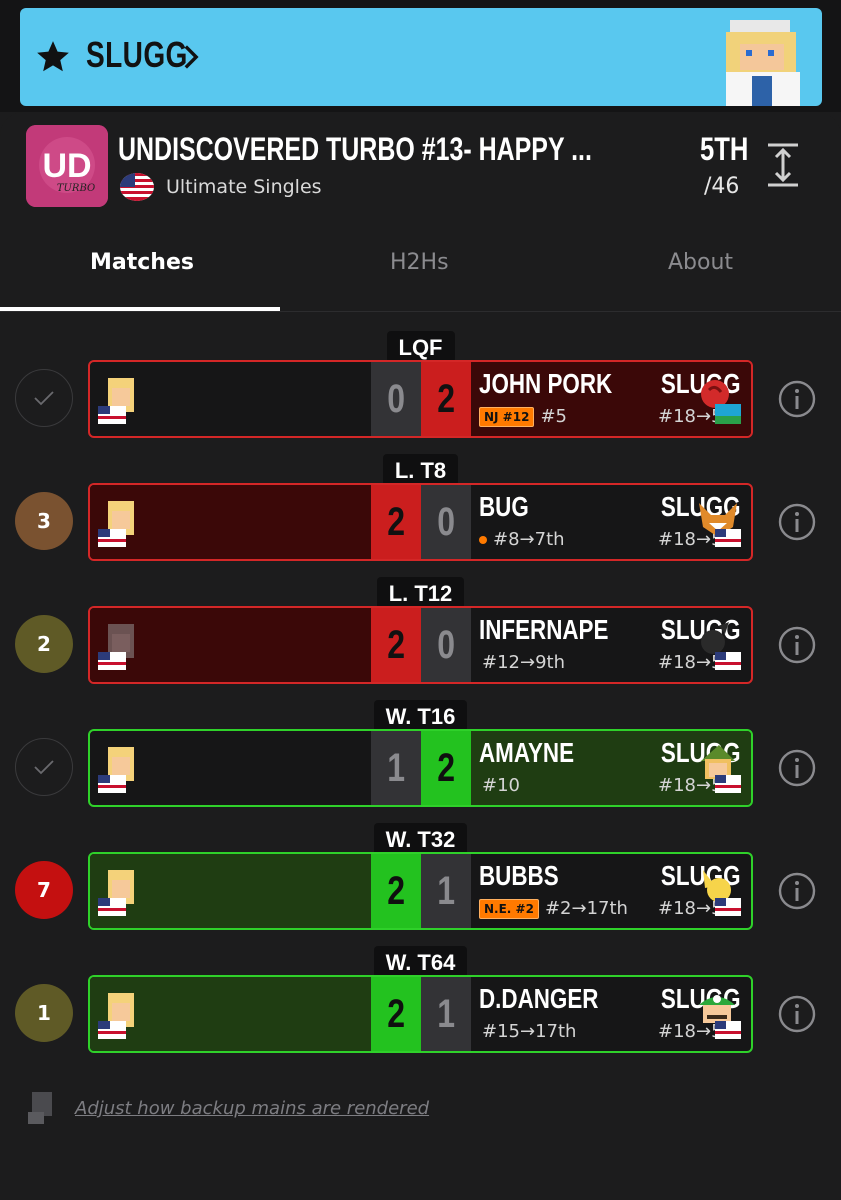 This screenshot has height=1200, width=841. What do you see at coordinates (419, 262) in the screenshot?
I see `tab-h2hs: H2Hs` at bounding box center [419, 262].